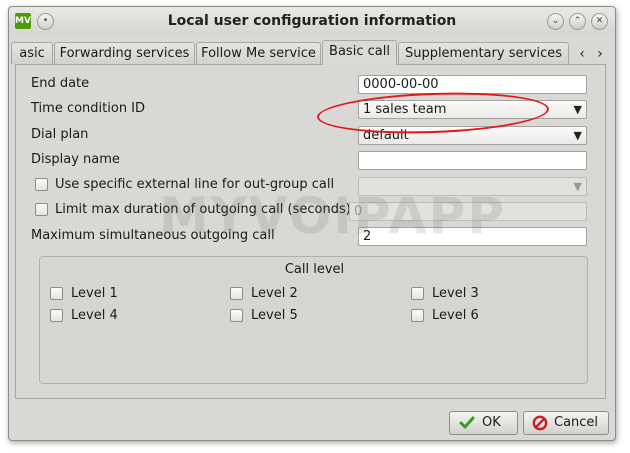 The image size is (630, 453). Describe the element at coordinates (60, 83) in the screenshot. I see `end-date-label: End date` at that location.